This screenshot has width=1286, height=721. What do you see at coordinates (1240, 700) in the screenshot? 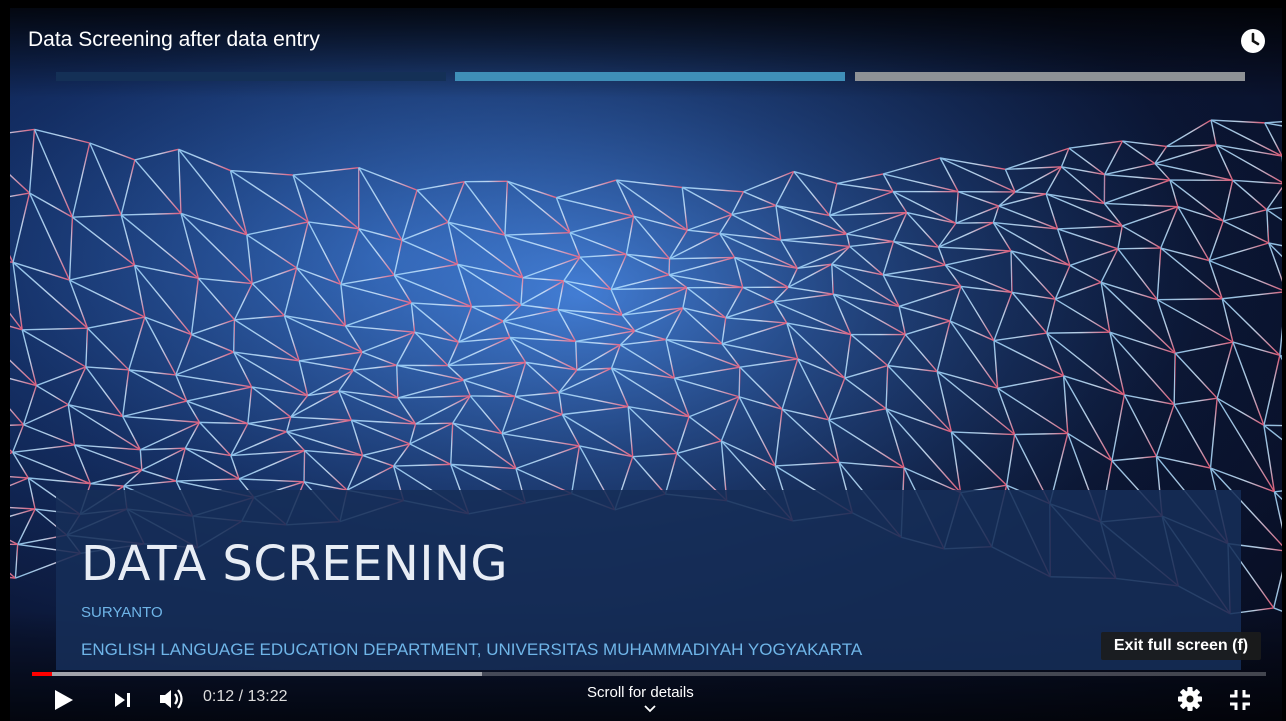
I see `exit-fullscreen-icon` at bounding box center [1240, 700].